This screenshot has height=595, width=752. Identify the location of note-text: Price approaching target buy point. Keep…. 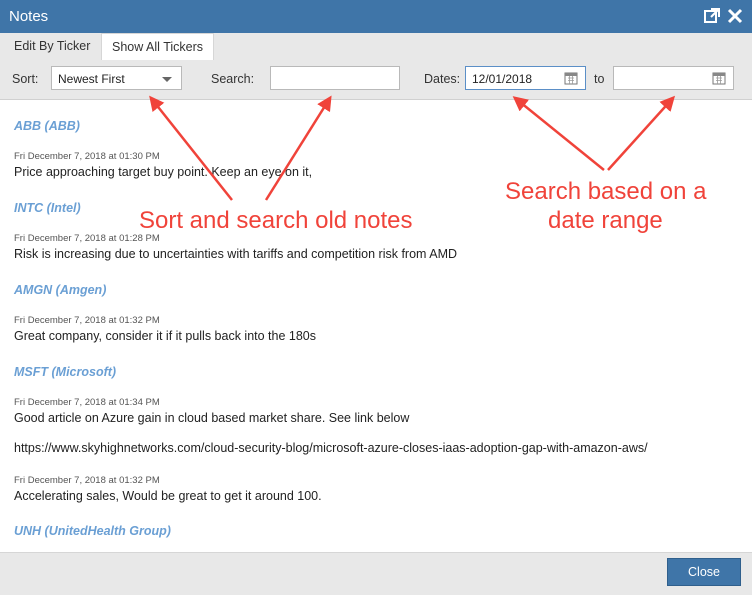
(163, 172).